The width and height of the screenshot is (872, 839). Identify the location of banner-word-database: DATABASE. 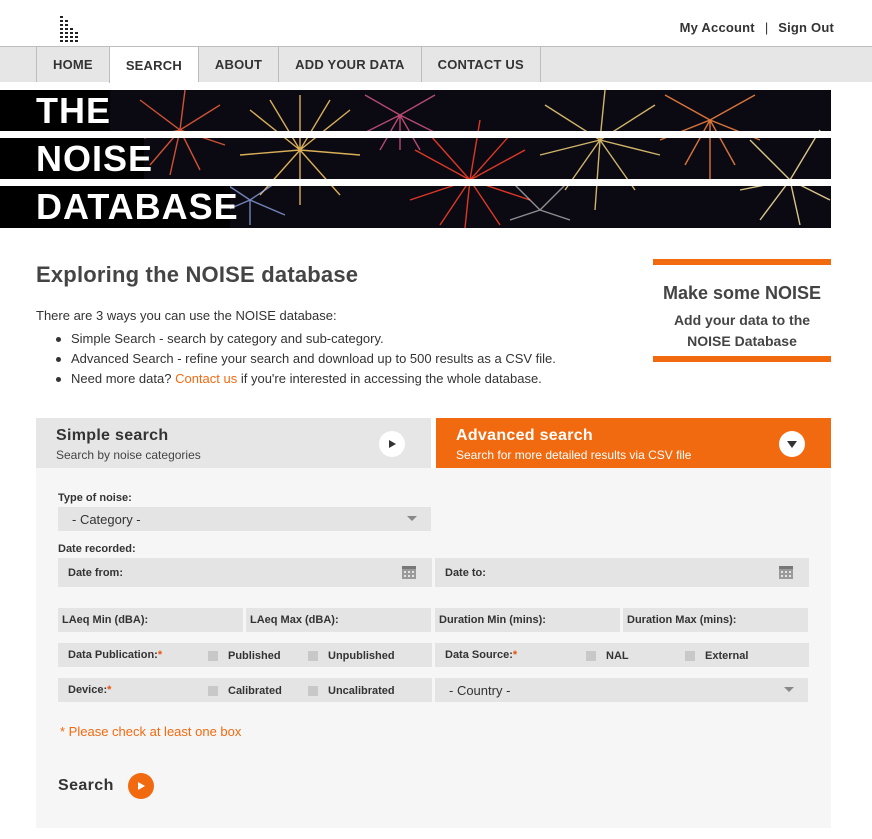
(119, 207).